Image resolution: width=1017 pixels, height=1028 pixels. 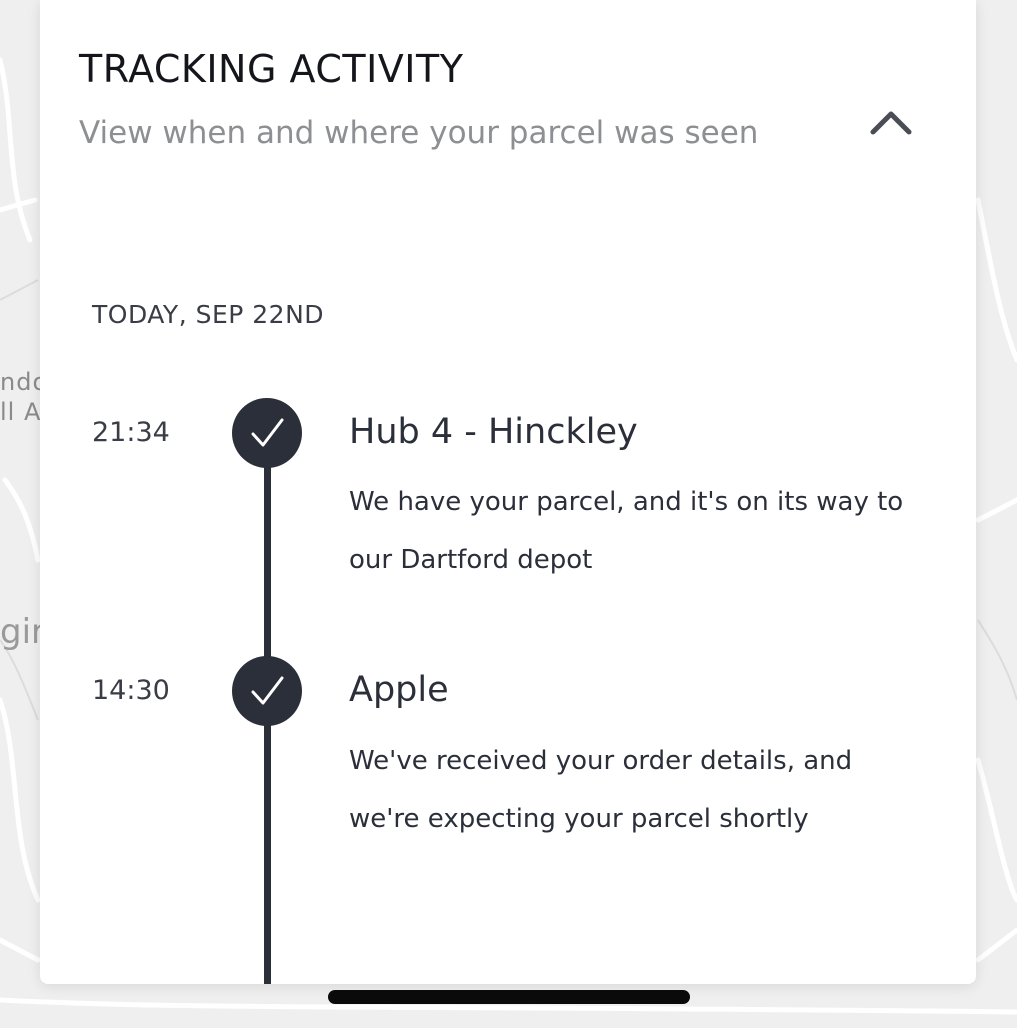 What do you see at coordinates (131, 690) in the screenshot?
I see `event-time: 14:30` at bounding box center [131, 690].